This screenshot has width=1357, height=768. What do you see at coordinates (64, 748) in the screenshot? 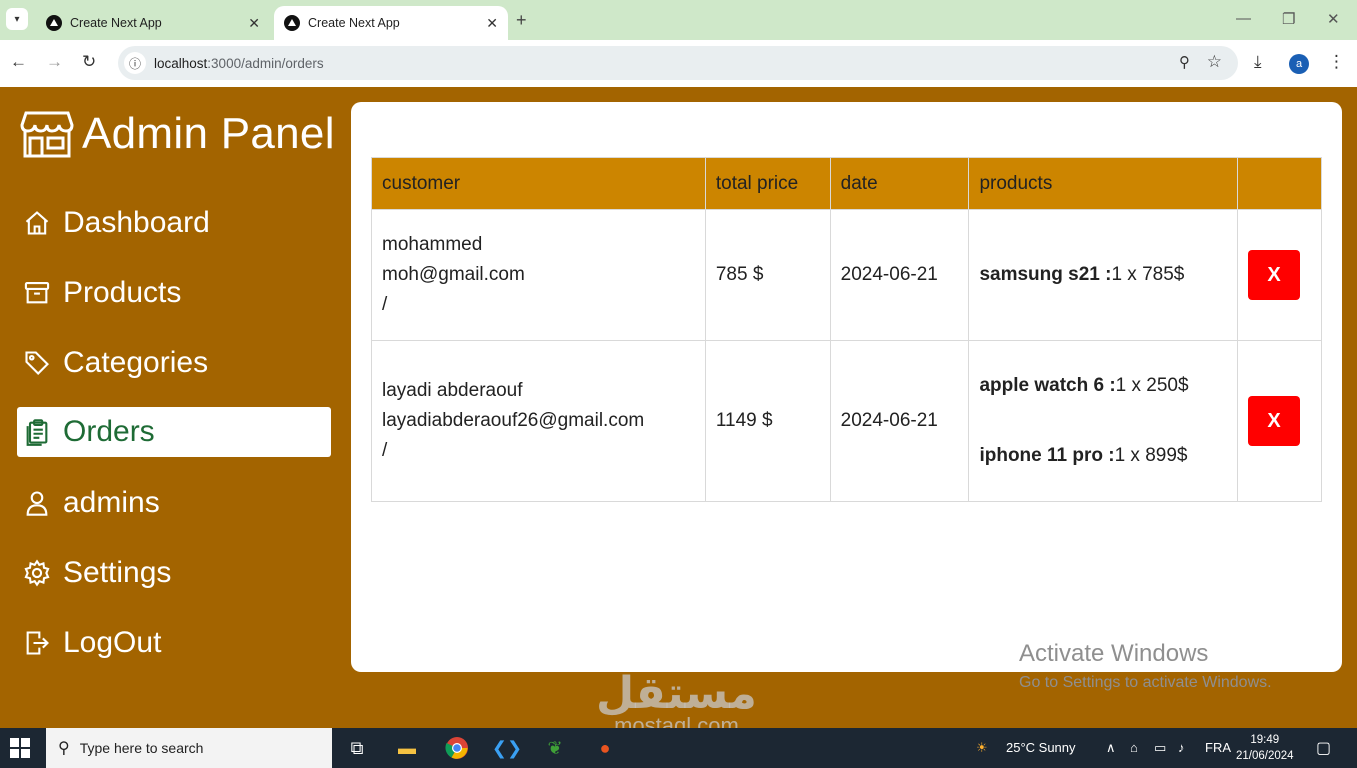
I see `search-icon: ⚲` at bounding box center [64, 748].